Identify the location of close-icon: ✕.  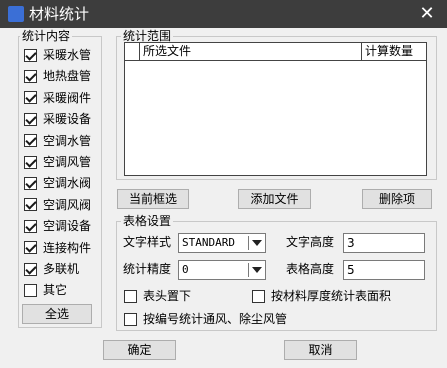
(427, 14).